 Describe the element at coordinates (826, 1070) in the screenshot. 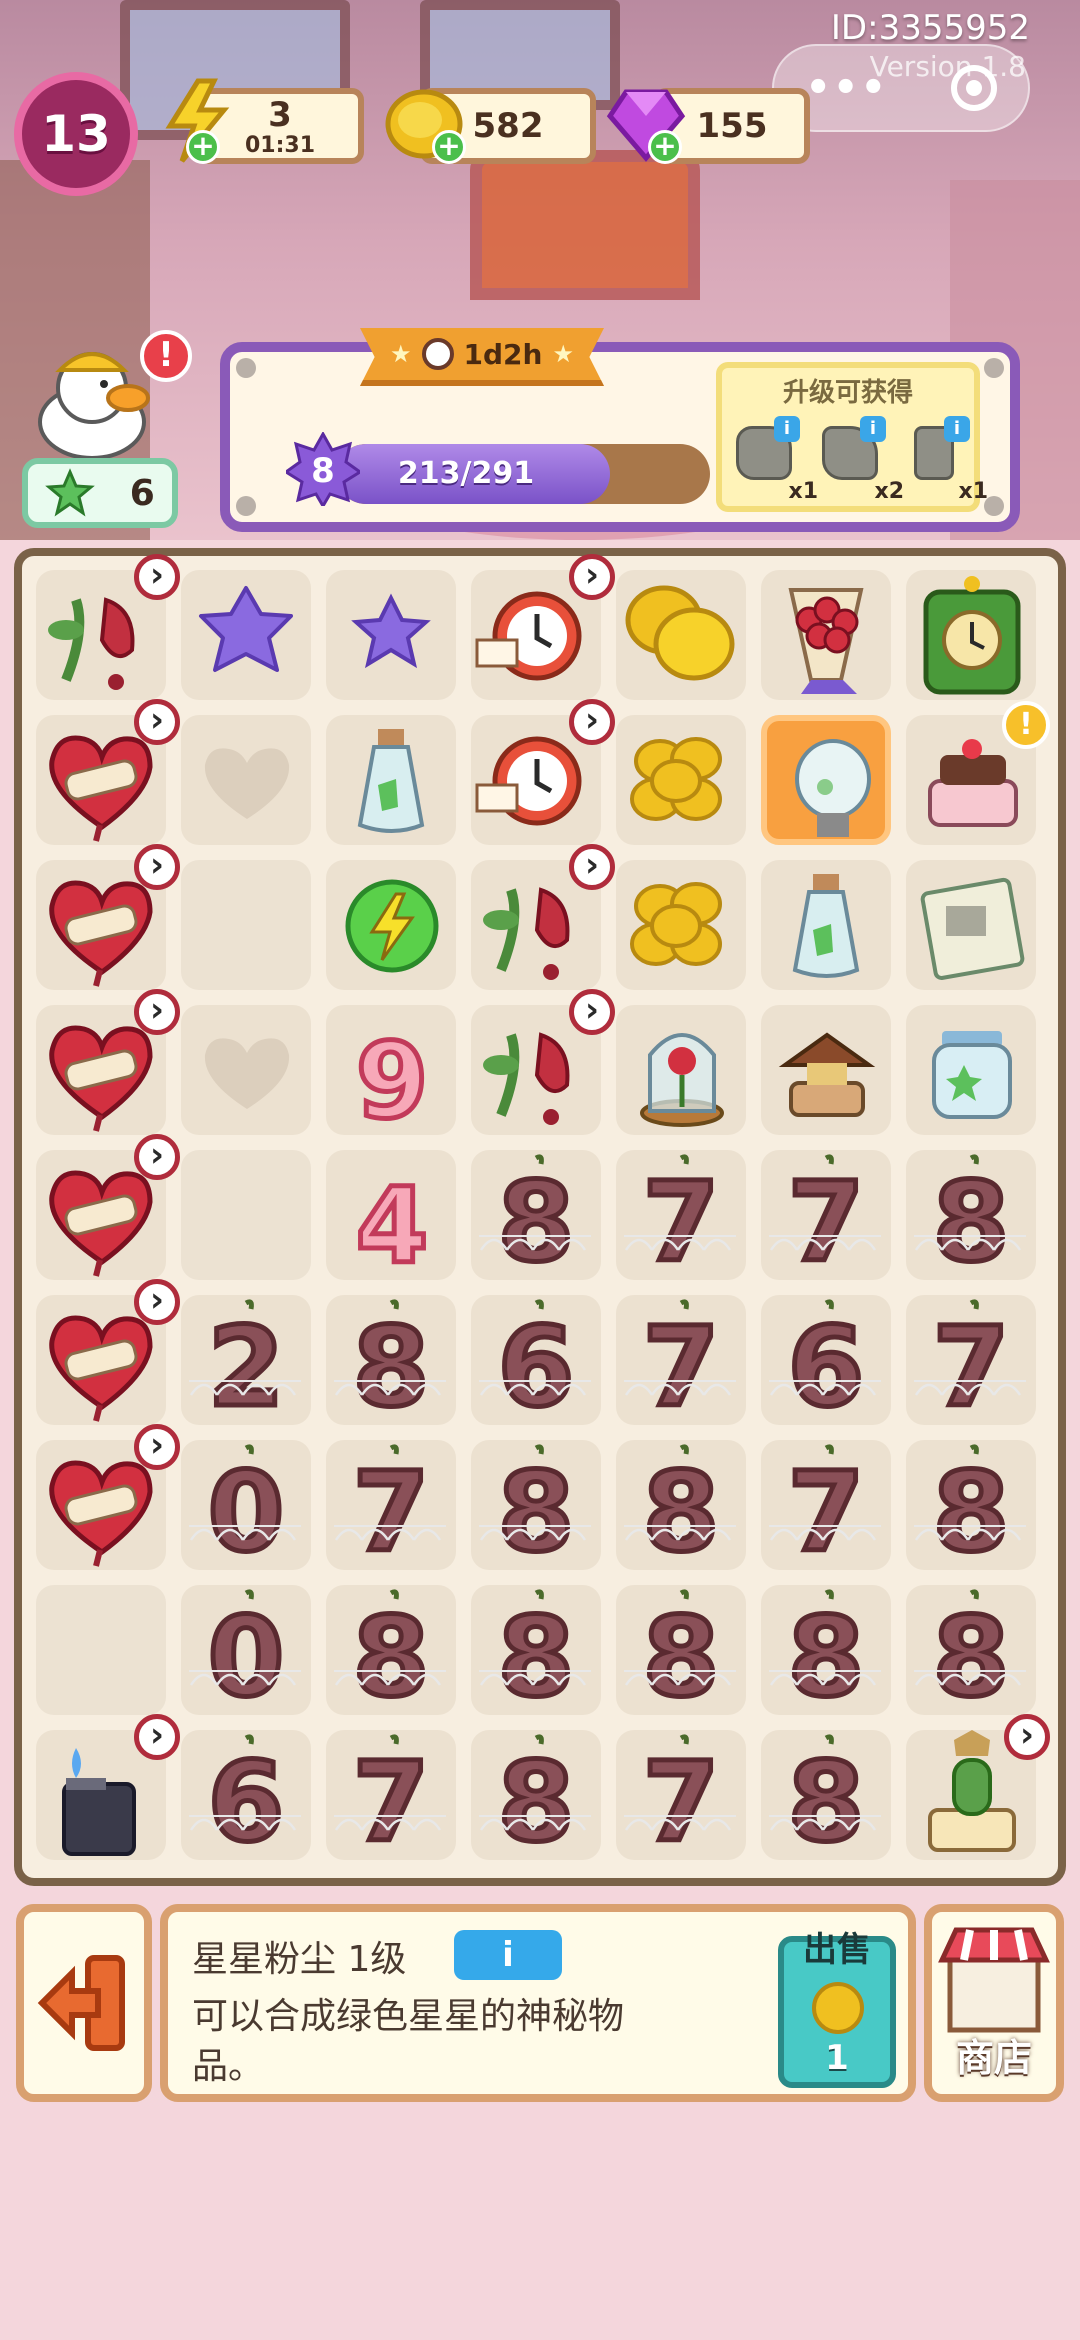

I see `board-cell-music-box` at that location.